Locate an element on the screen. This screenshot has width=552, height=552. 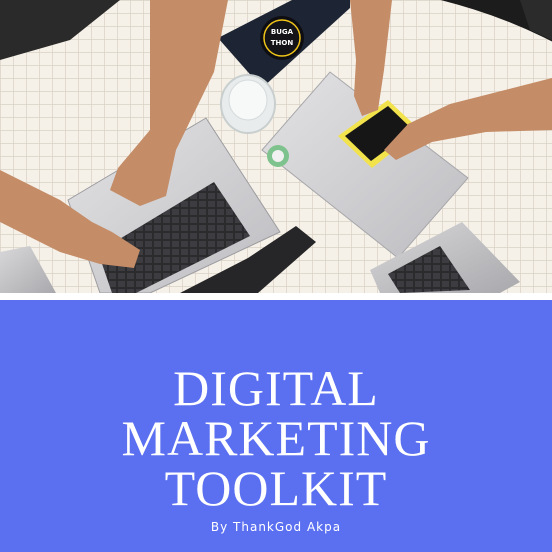
title-line-3: TOOLKIT is located at coordinates (276, 488).